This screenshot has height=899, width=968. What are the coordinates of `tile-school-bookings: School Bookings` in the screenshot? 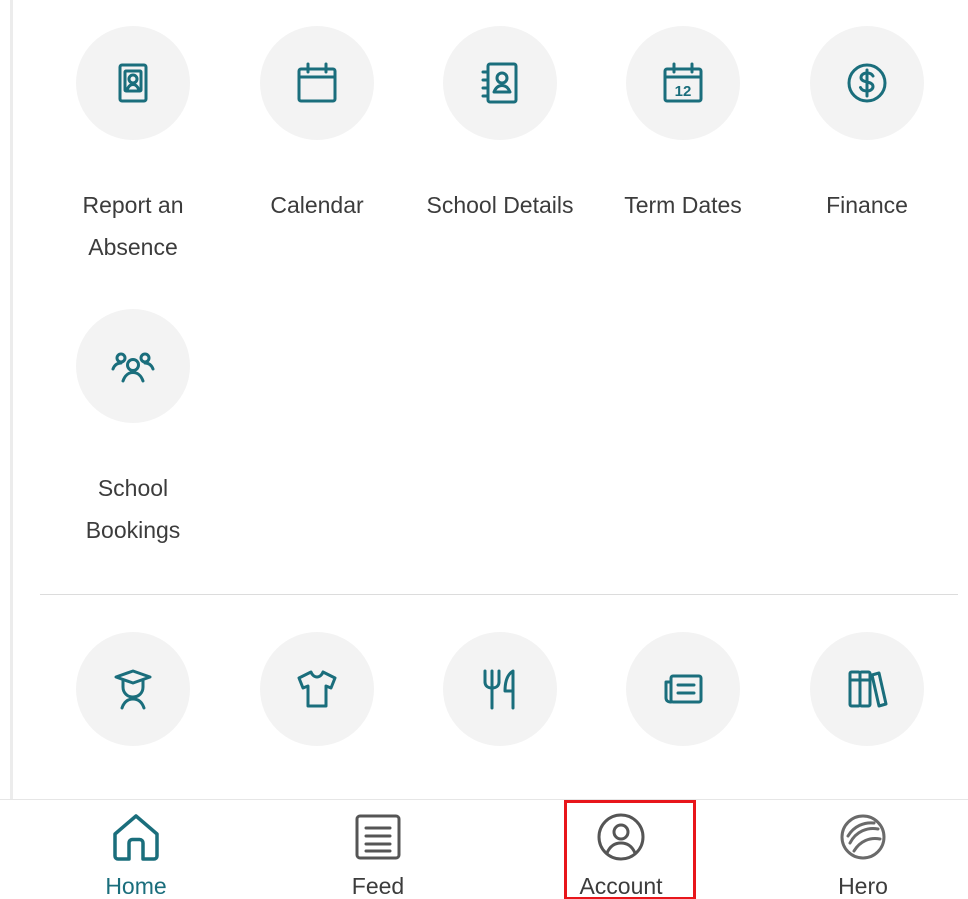 It's located at (133, 430).